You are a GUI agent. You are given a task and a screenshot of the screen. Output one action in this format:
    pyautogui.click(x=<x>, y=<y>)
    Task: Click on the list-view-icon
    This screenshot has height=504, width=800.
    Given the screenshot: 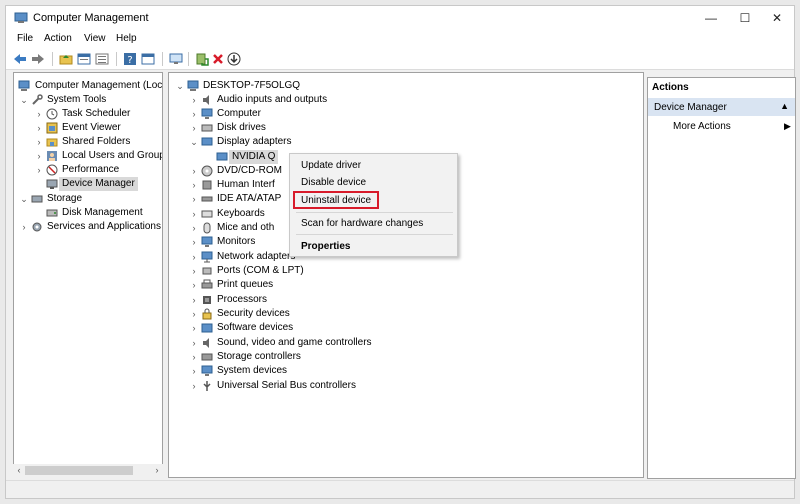 What is the action you would take?
    pyautogui.click(x=102, y=59)
    